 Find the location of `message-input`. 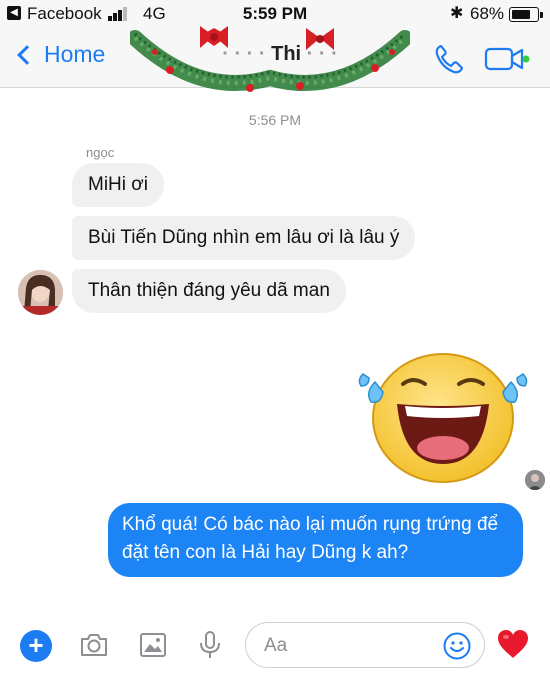

message-input is located at coordinates (344, 646).